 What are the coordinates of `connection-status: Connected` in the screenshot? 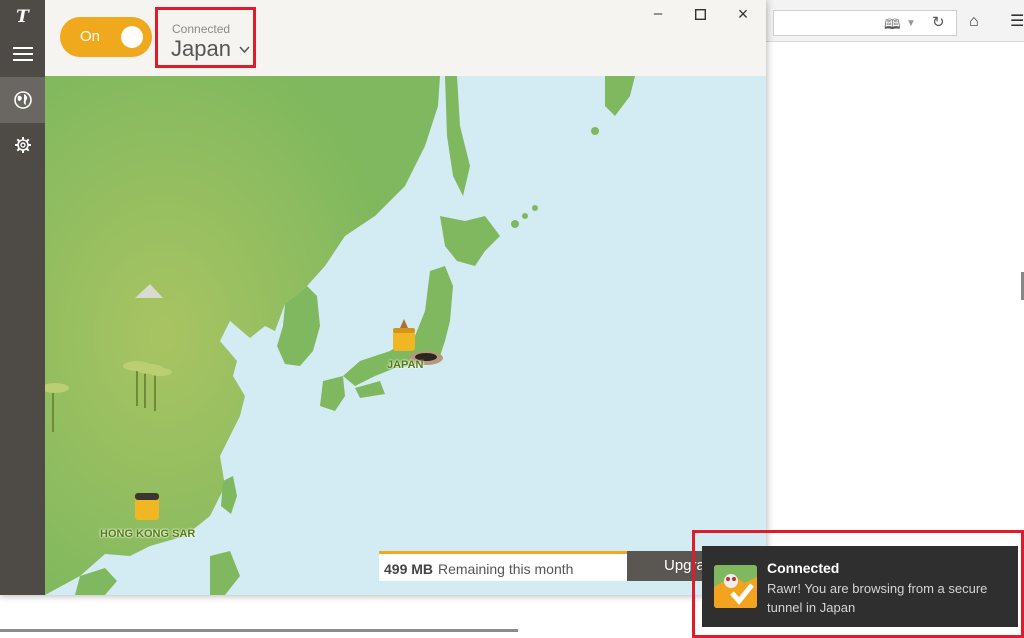 It's located at (201, 29).